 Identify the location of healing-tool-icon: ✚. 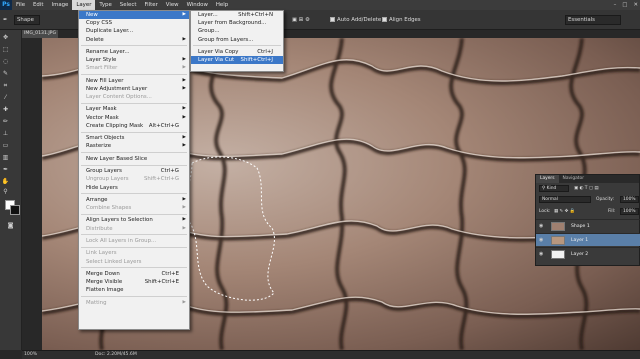
(5, 110).